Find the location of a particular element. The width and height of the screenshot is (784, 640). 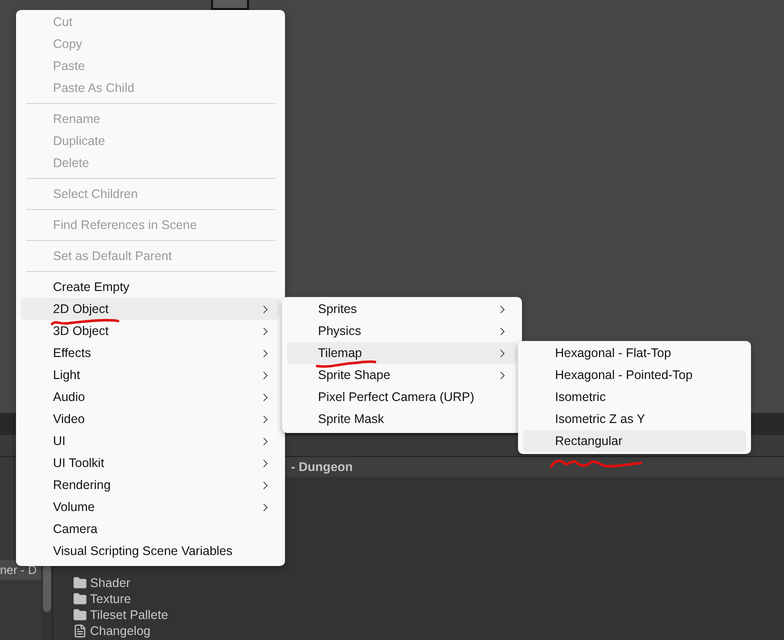

file-item: Tileset Pallete is located at coordinates (428, 615).